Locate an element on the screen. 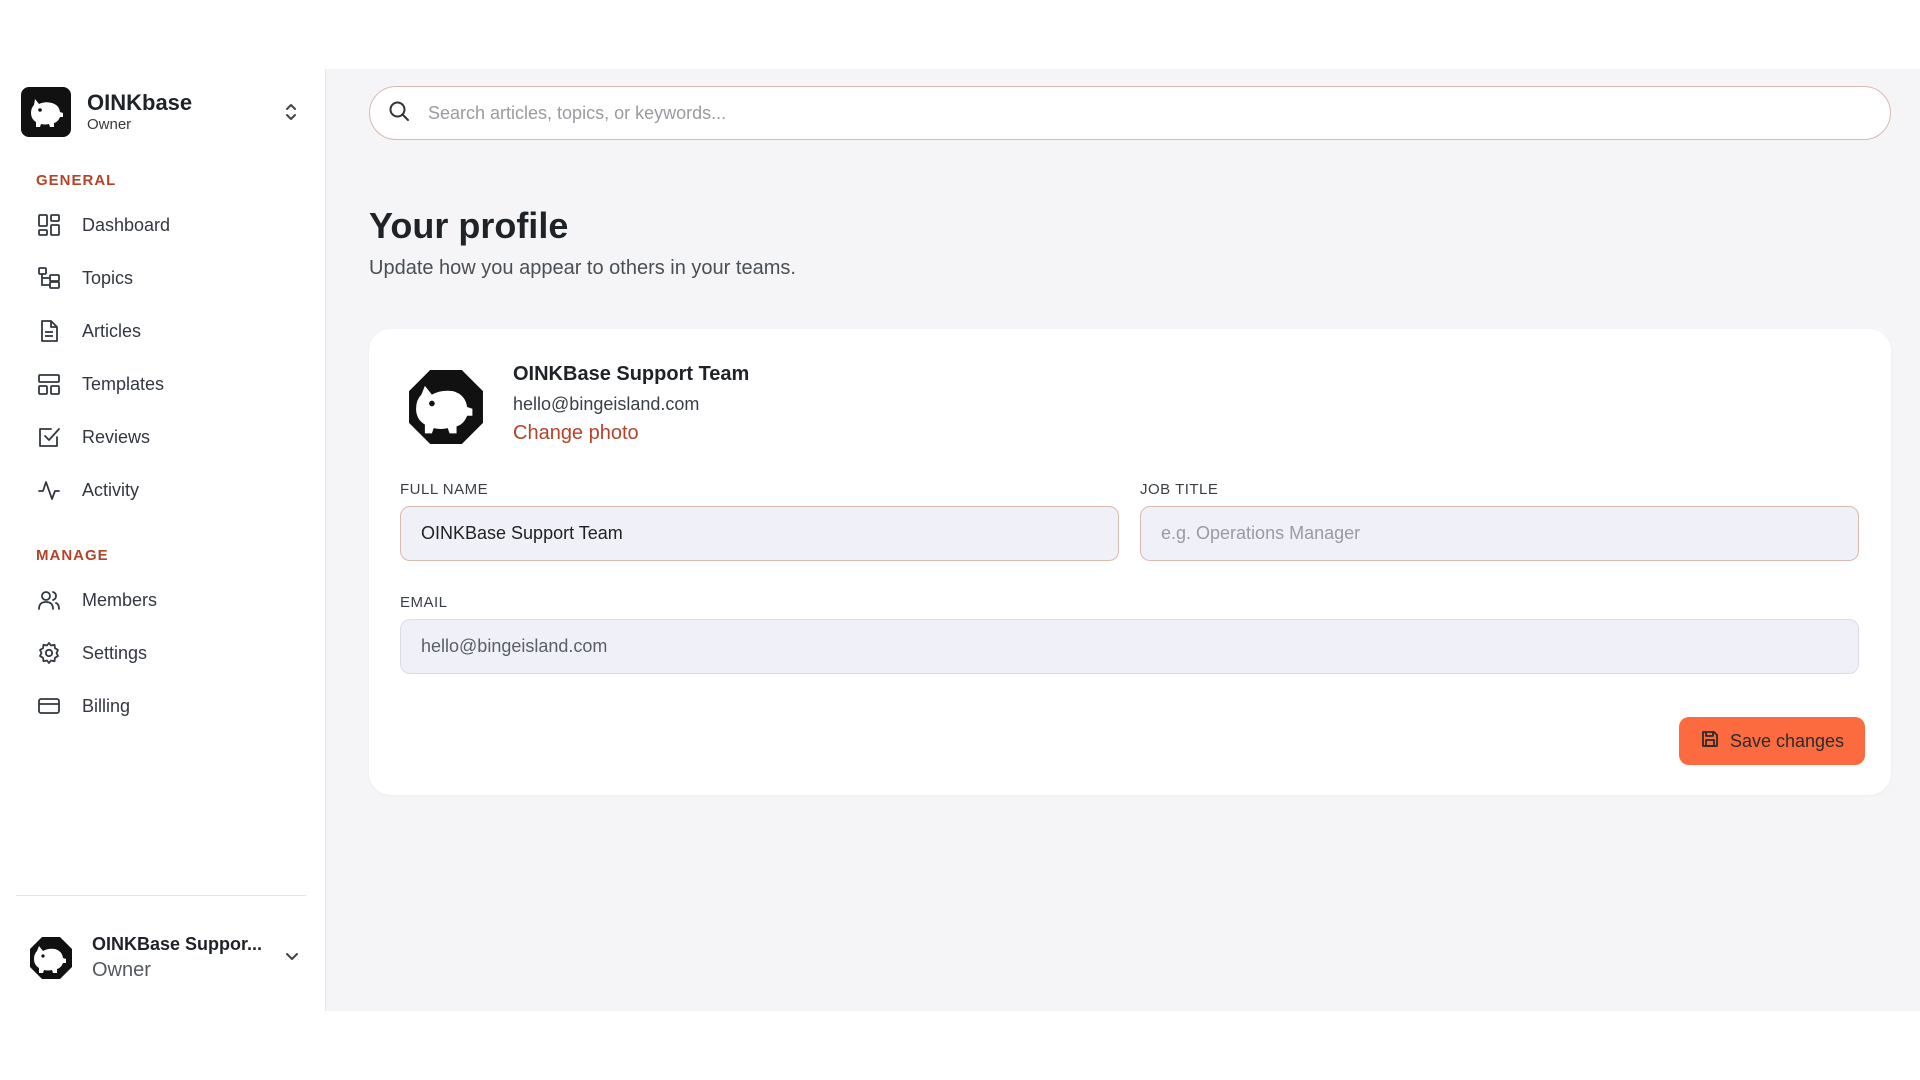 The height and width of the screenshot is (1080, 1920). search-icon is located at coordinates (399, 113).